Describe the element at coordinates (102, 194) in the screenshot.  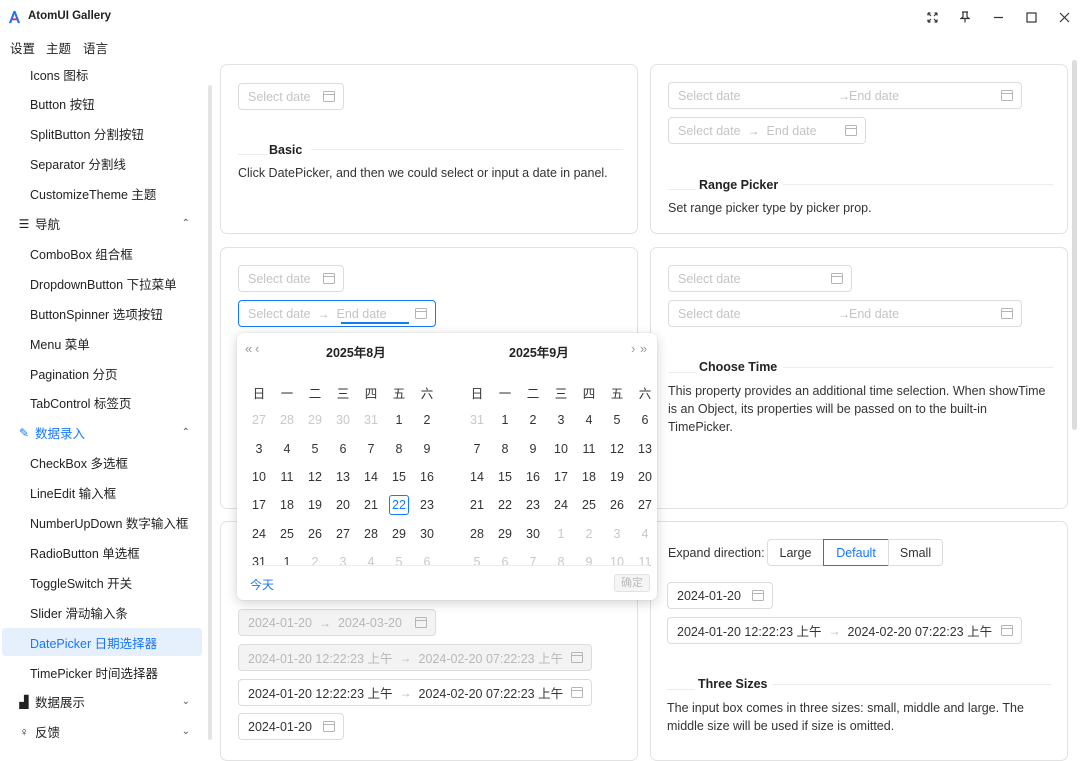
I see `sidebar-item-4: CustomizeTheme 主题` at that location.